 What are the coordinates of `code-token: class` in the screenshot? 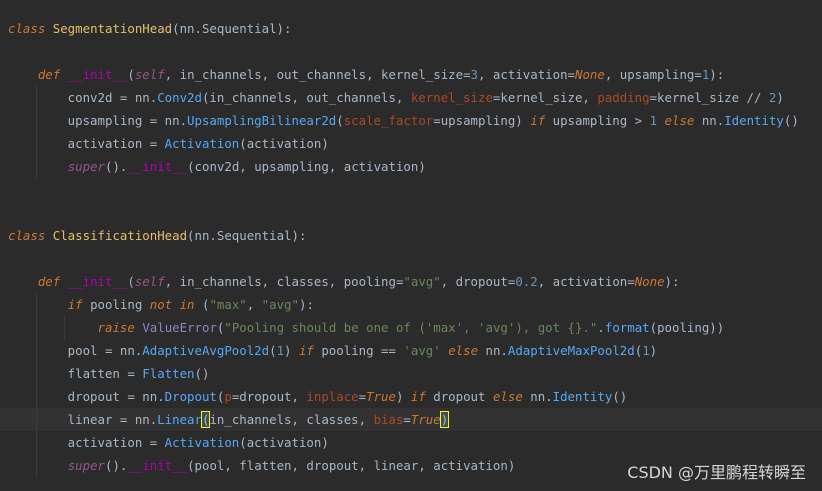 It's located at (30, 28).